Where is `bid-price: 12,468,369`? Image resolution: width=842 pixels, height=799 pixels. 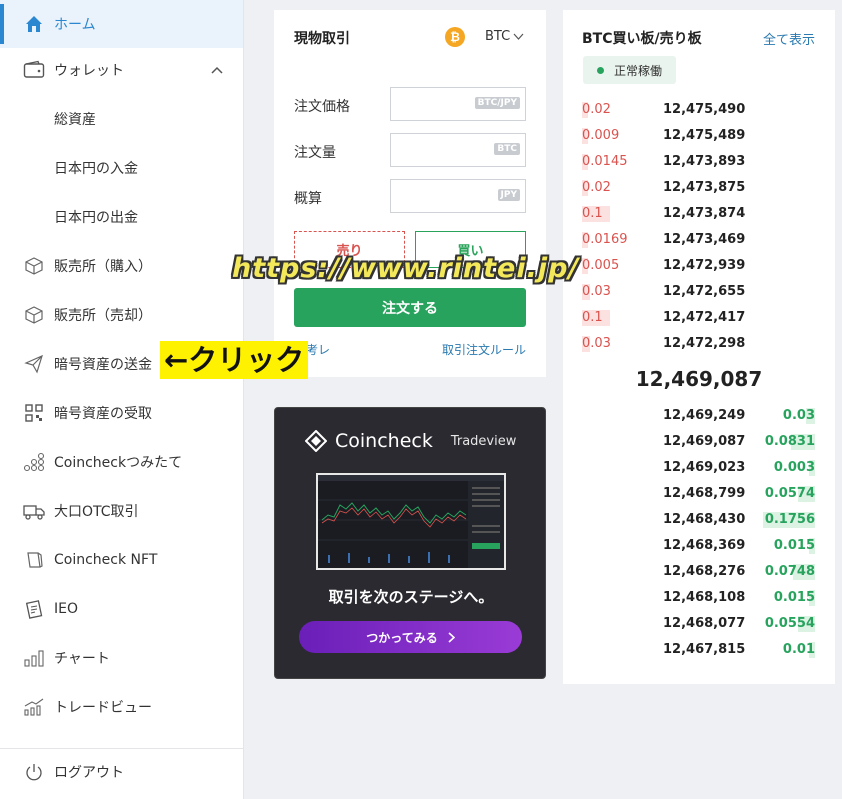
bid-price: 12,468,369 is located at coordinates (704, 545).